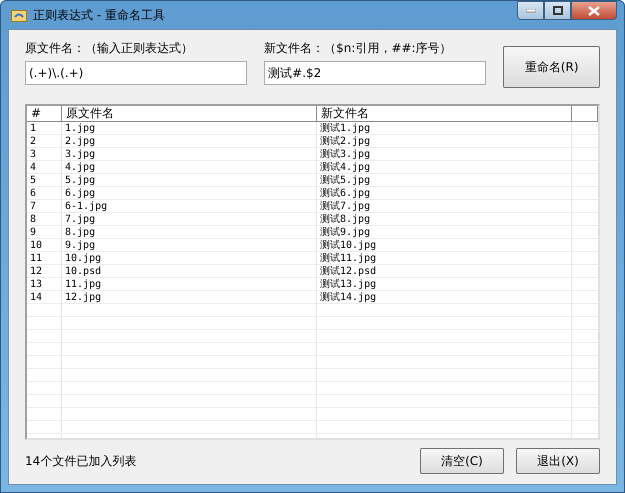 The image size is (625, 493). Describe the element at coordinates (345, 232) in the screenshot. I see `table-cell-text: 测试9.jpg` at that location.